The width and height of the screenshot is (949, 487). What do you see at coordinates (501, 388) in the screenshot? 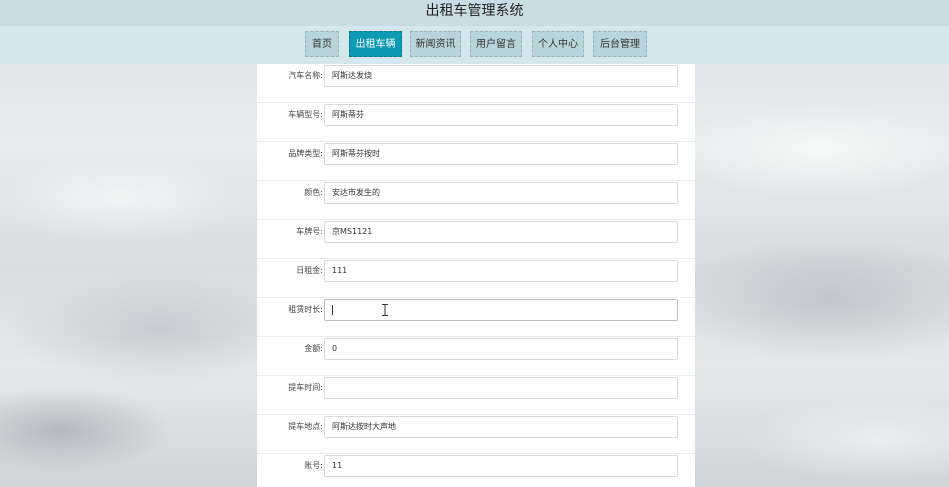
I see `pickup-time-input` at bounding box center [501, 388].